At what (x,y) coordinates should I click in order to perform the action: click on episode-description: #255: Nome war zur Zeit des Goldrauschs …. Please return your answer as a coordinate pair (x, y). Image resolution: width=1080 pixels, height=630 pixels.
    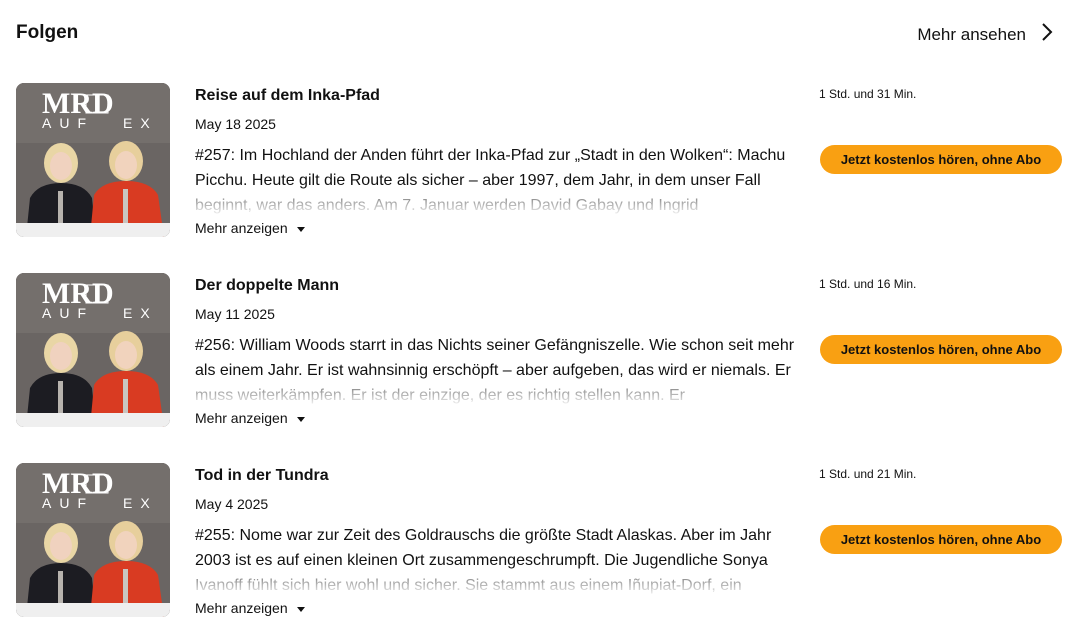
    Looking at the image, I should click on (497, 559).